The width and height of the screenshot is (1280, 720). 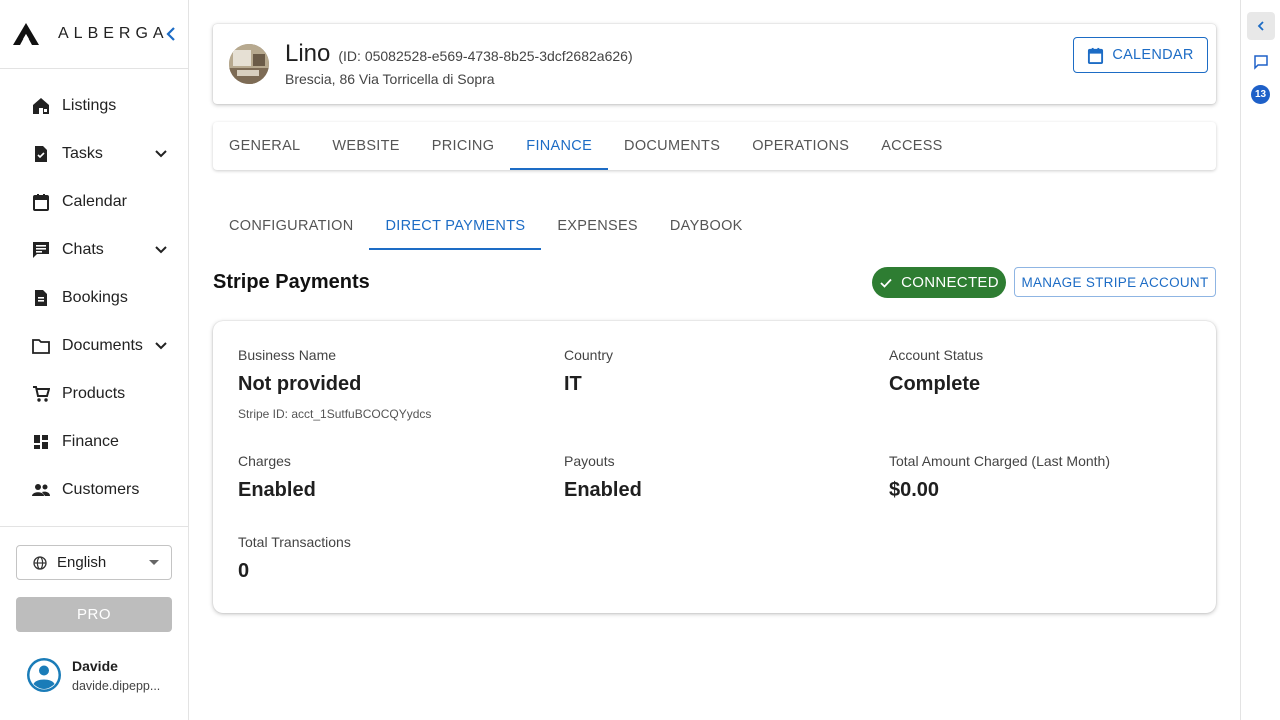 What do you see at coordinates (935, 384) in the screenshot?
I see `field-value: Complete` at bounding box center [935, 384].